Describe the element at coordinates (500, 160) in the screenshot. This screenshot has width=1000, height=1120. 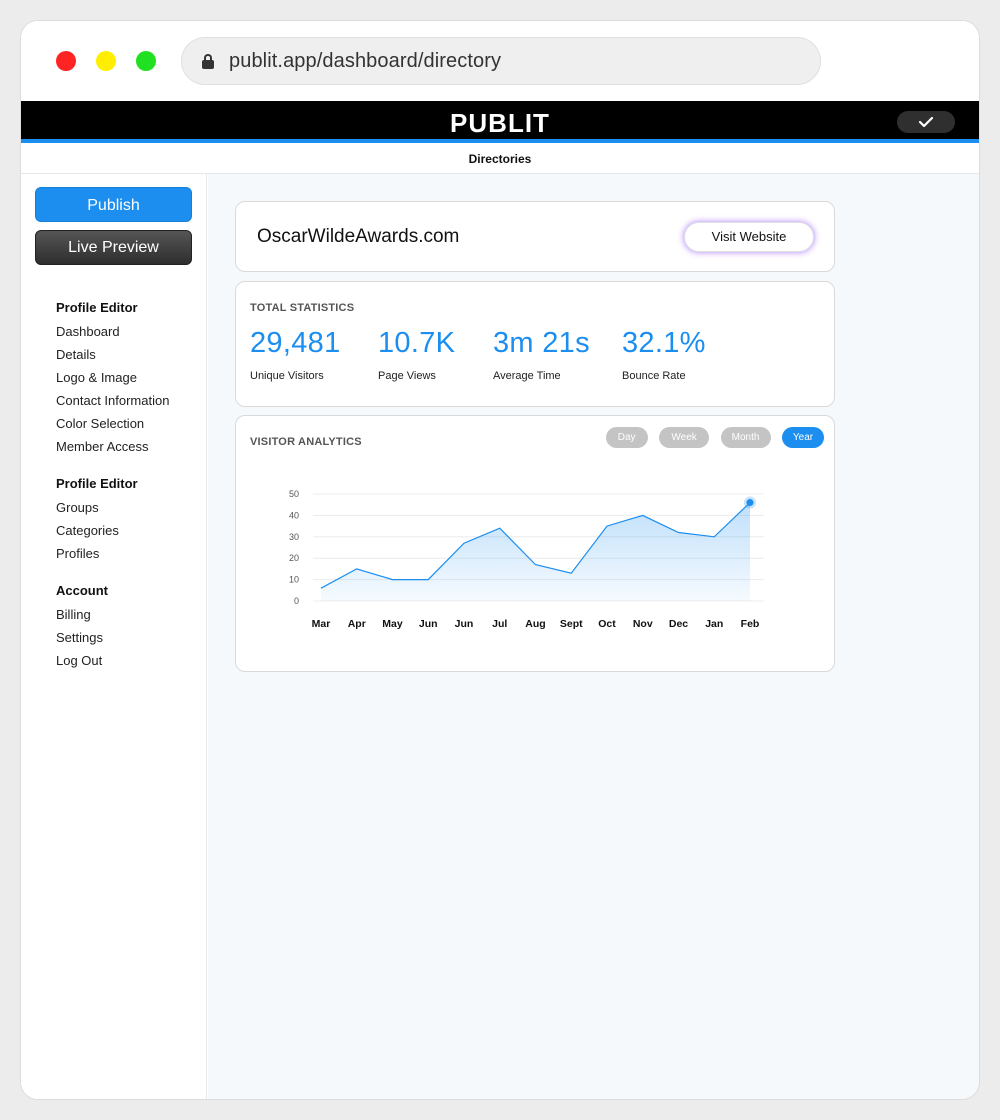
I see `page-title: Directories` at that location.